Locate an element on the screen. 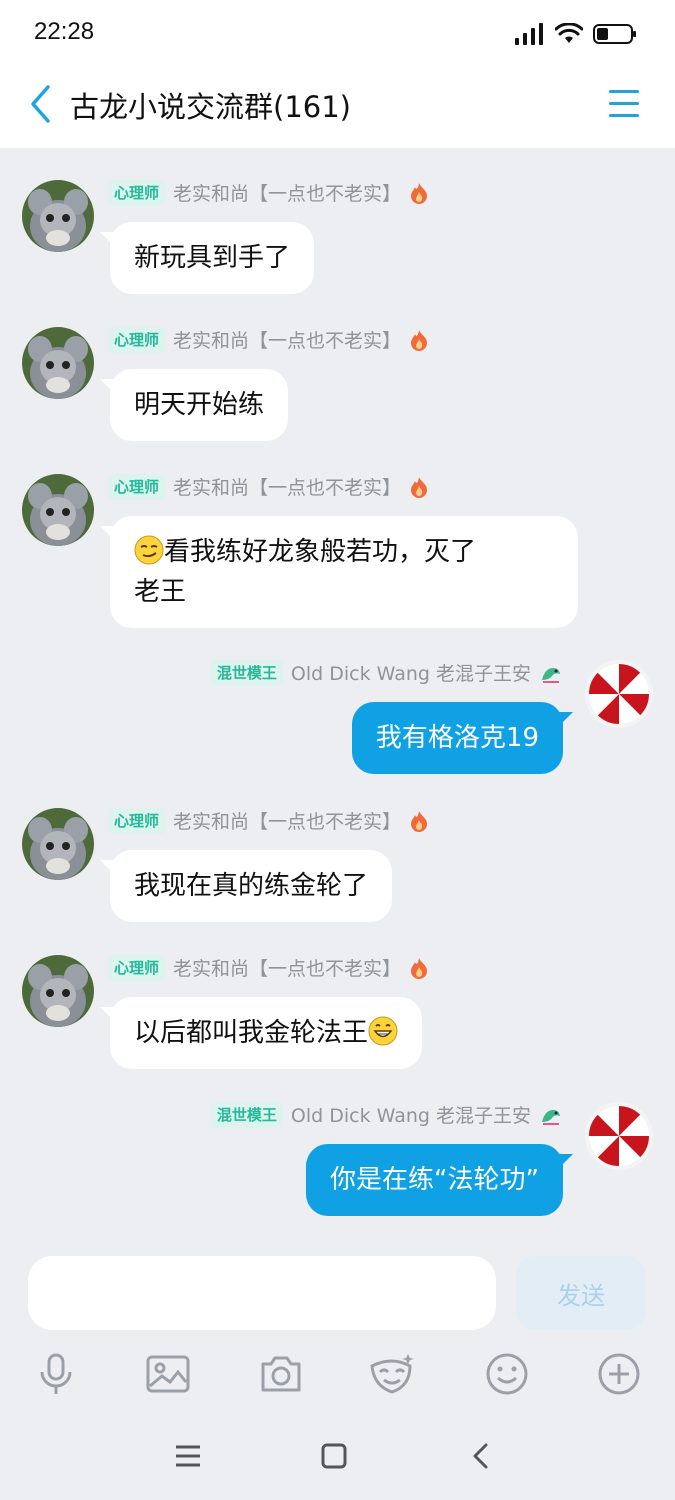  back-nav-button is located at coordinates (480, 1456).